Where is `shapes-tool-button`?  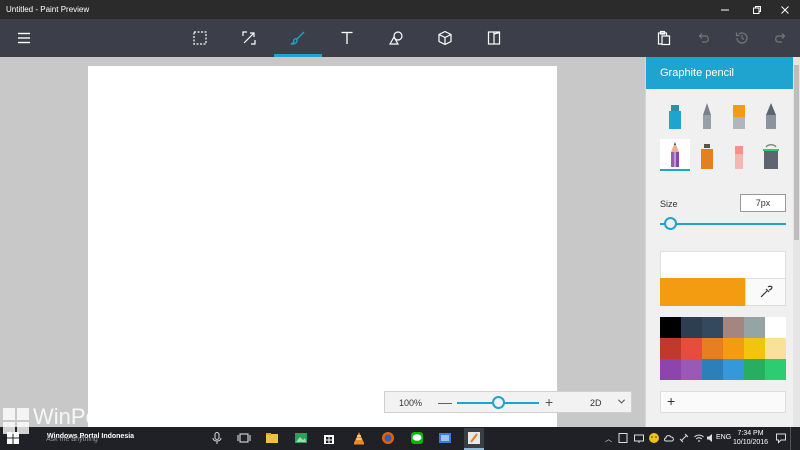
shapes-tool-button is located at coordinates (396, 38).